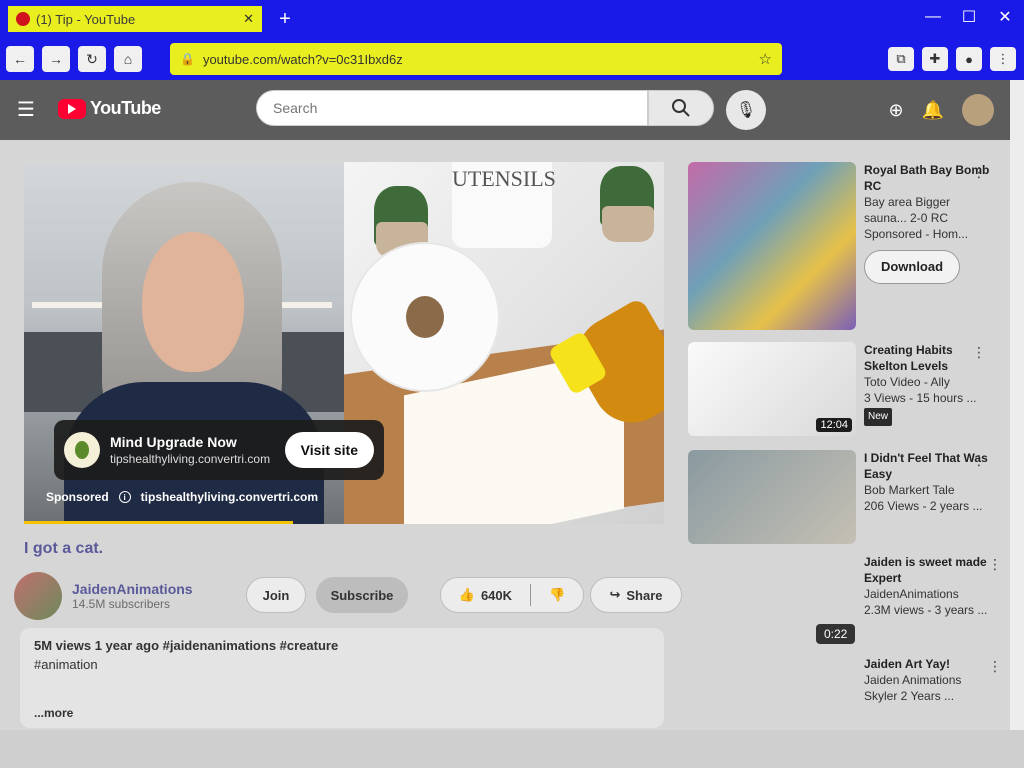  I want to click on puzzle-icon: ✚, so click(935, 59).